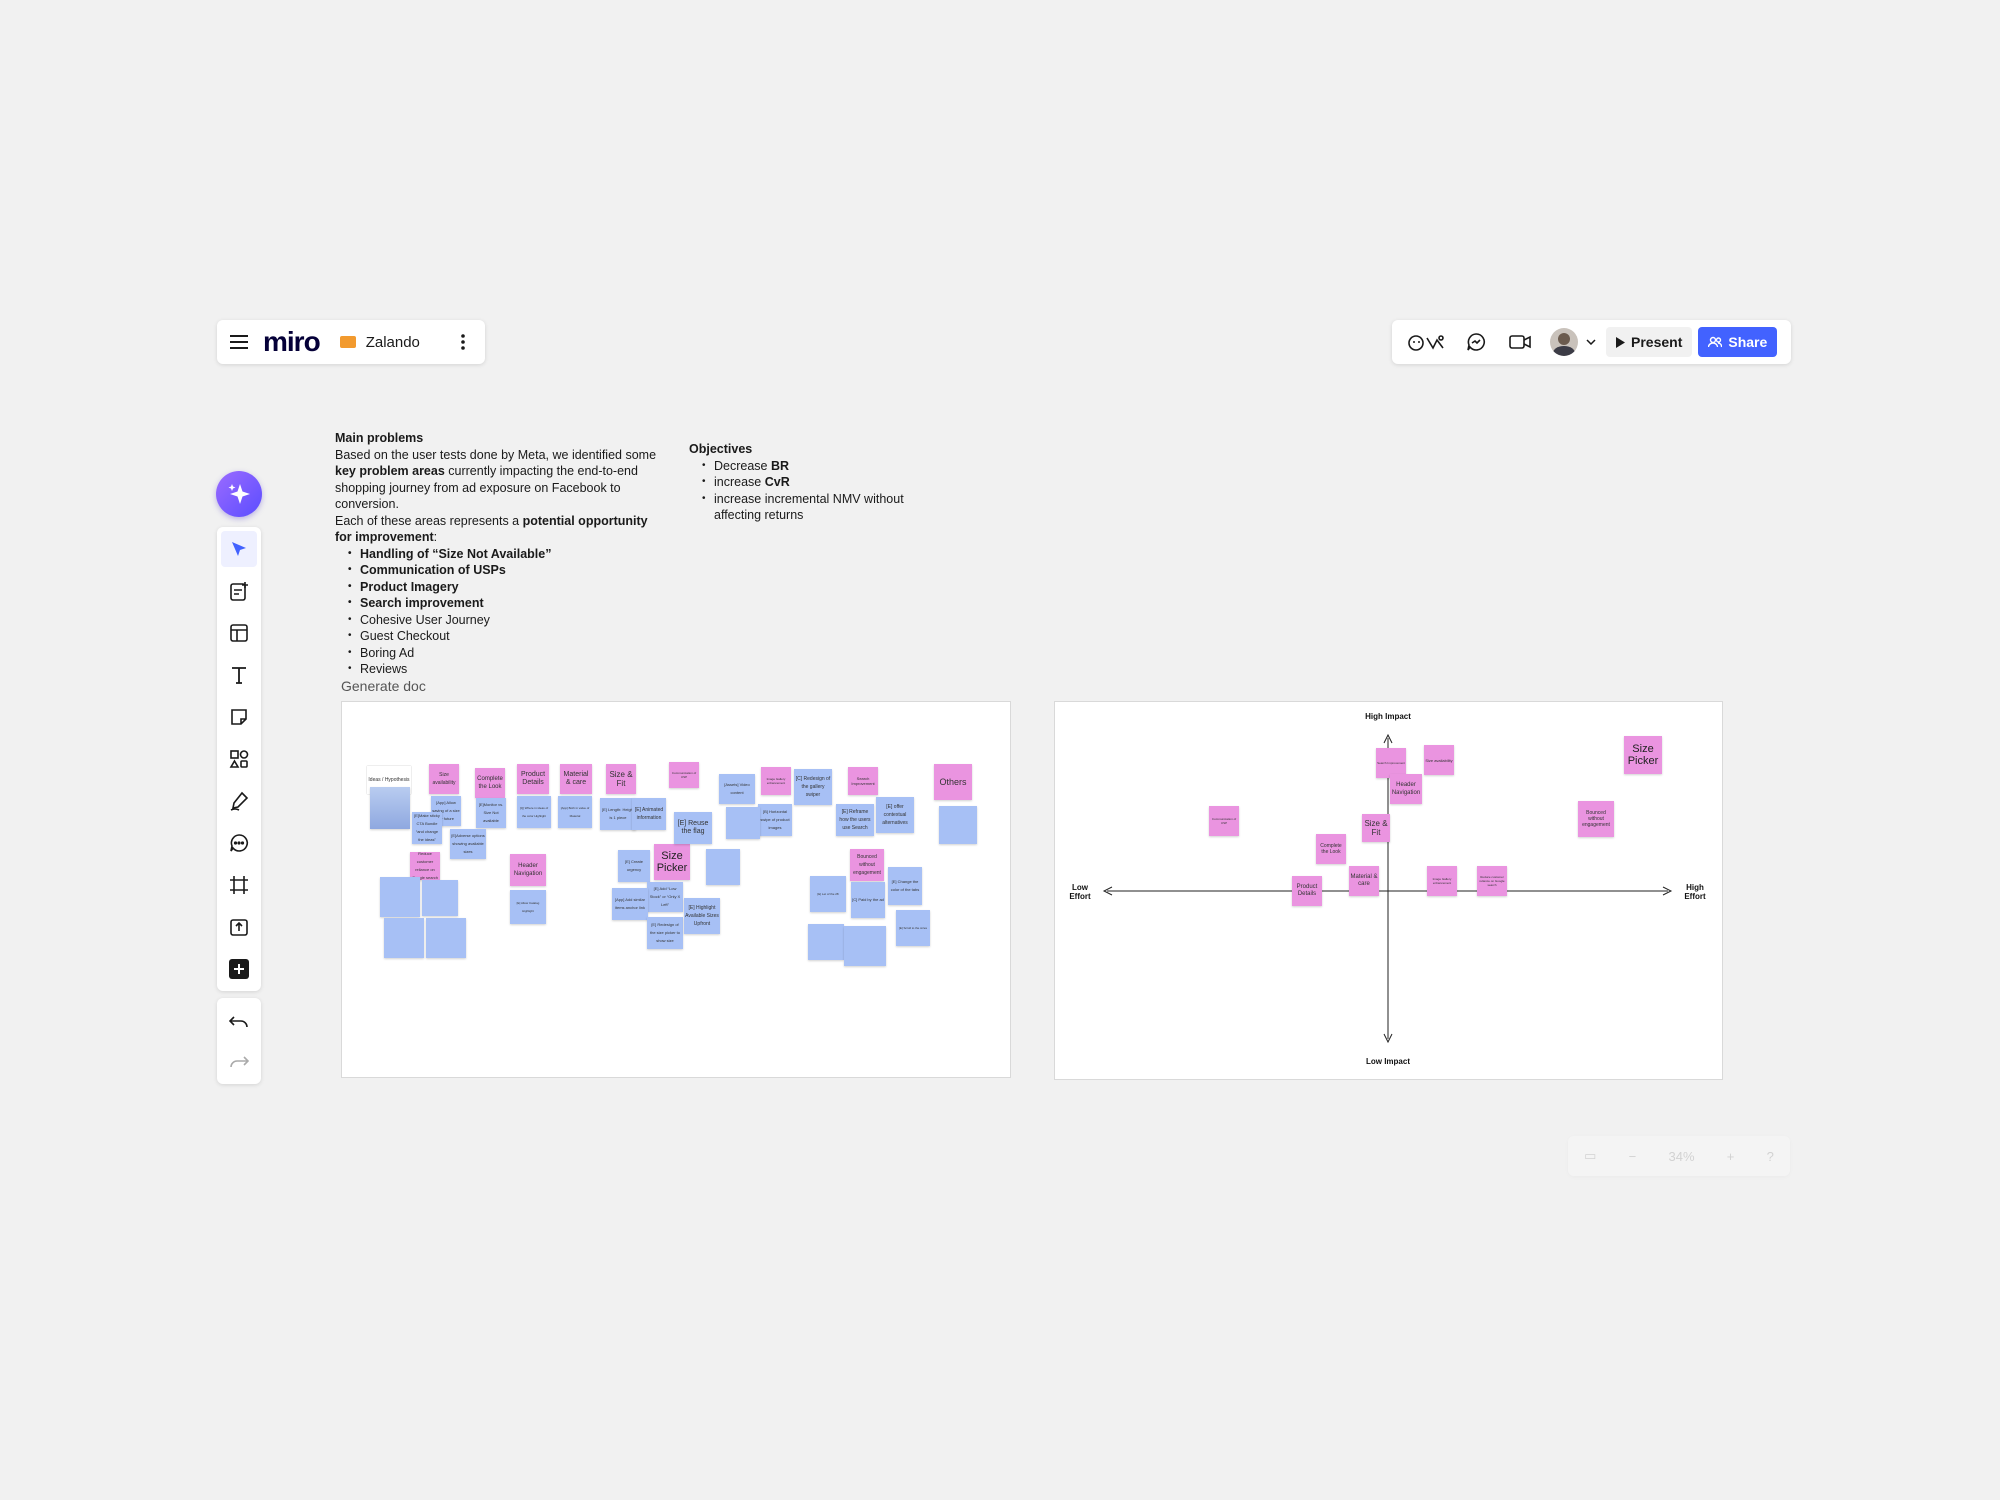 The width and height of the screenshot is (2000, 1500). What do you see at coordinates (684, 775) in the screenshot?
I see `category-note: Communication of USP` at bounding box center [684, 775].